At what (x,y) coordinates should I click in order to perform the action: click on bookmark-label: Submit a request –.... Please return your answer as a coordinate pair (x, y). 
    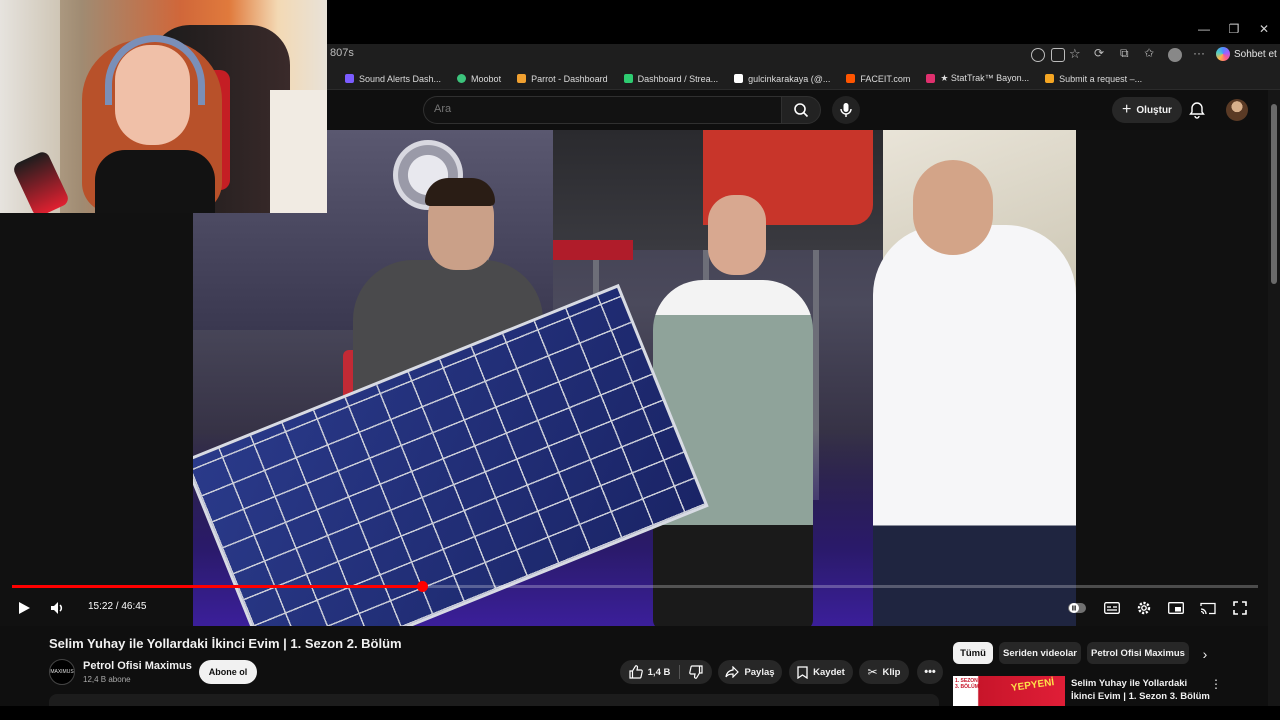
    Looking at the image, I should click on (1101, 78).